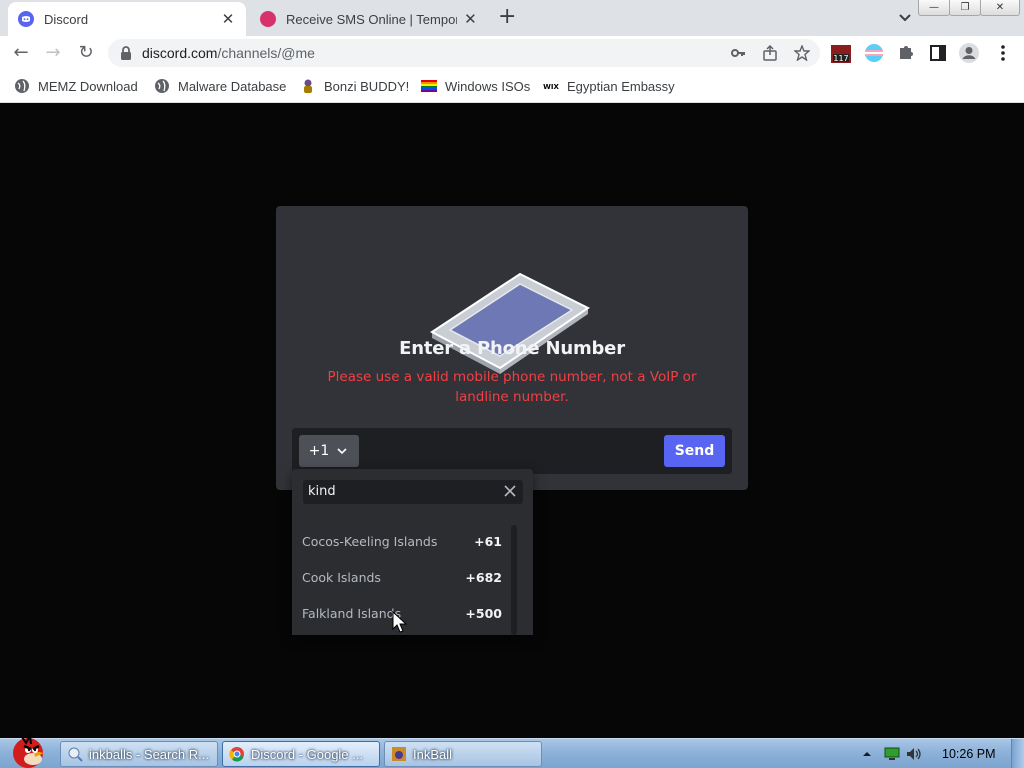  I want to click on wix-icon: WIX, so click(551, 87).